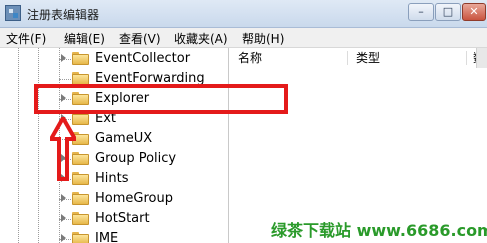 This screenshot has height=243, width=487. I want to click on annotation-highlight-box, so click(161, 99).